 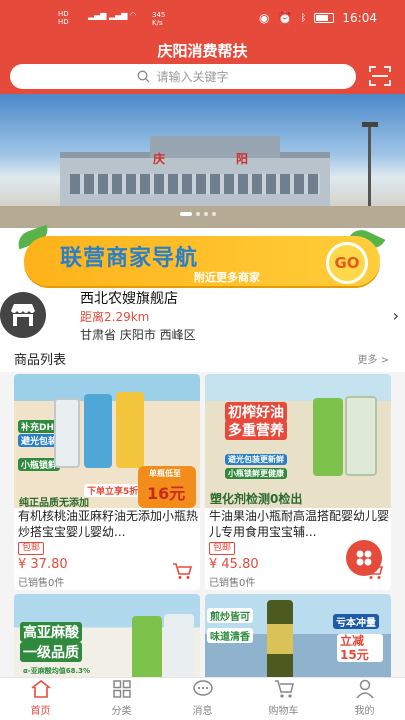 I want to click on station-sign: 阳, so click(x=242, y=159).